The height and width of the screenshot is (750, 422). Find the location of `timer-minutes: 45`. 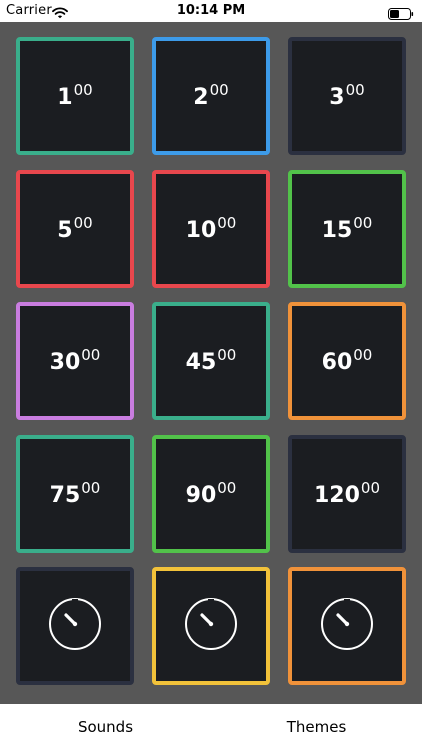

timer-minutes: 45 is located at coordinates (201, 362).